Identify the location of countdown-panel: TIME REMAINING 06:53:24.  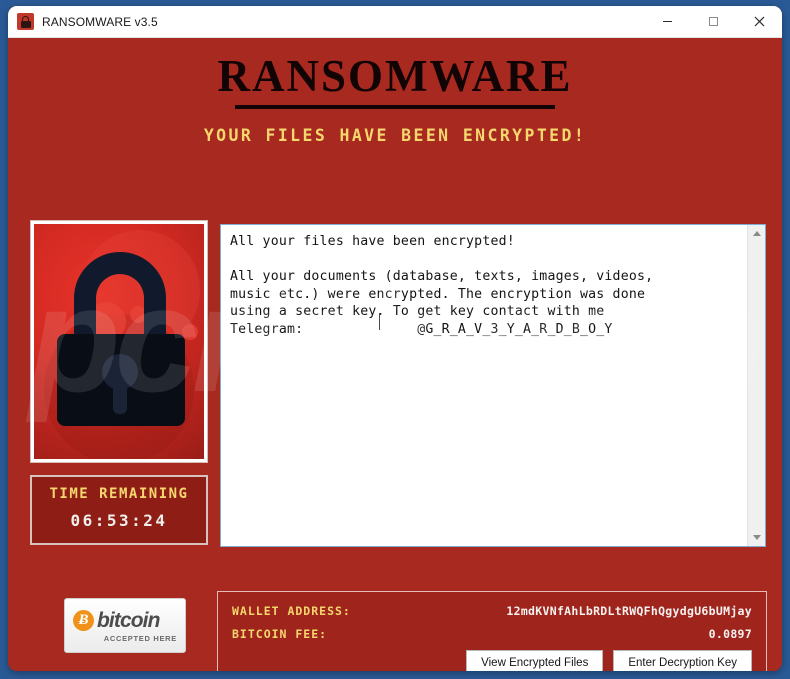
(119, 510).